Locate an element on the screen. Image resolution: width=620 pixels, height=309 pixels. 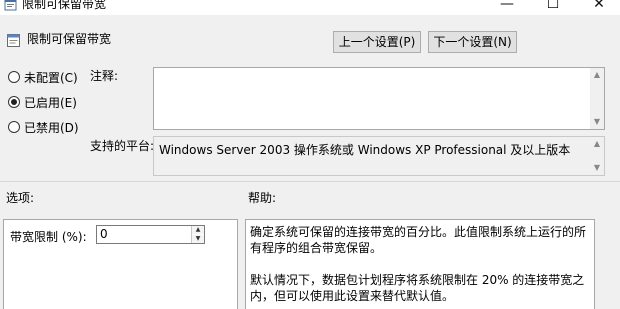
spin-up-icon: ▲ is located at coordinates (198, 230).